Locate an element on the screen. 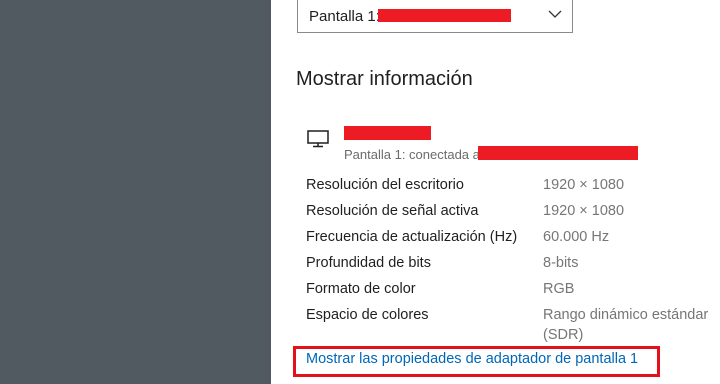 The image size is (720, 384). info-value-bit-depth: 8-bits is located at coordinates (561, 263).